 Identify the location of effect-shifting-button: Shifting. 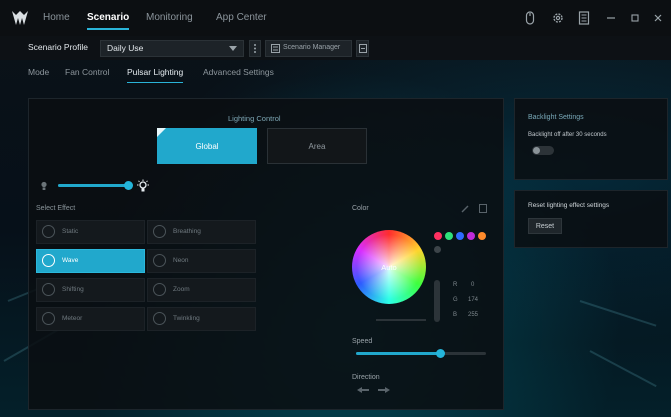
(90, 290).